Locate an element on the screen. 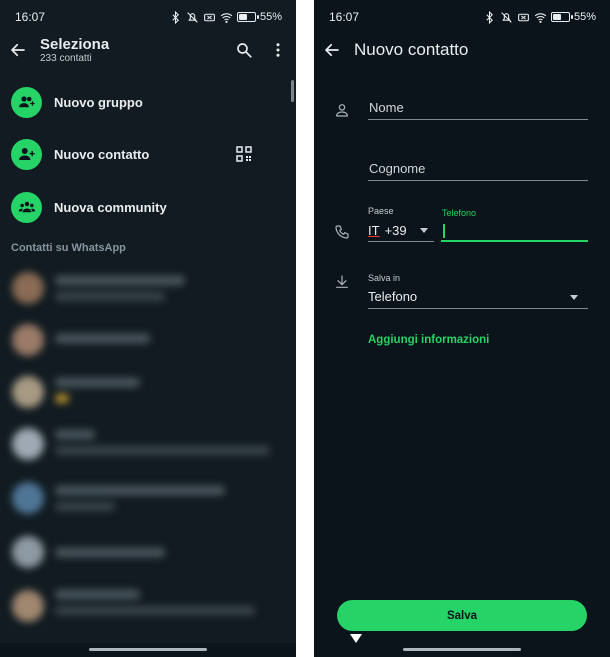 The image size is (610, 657). keyboard-hide-icon is located at coordinates (356, 638).